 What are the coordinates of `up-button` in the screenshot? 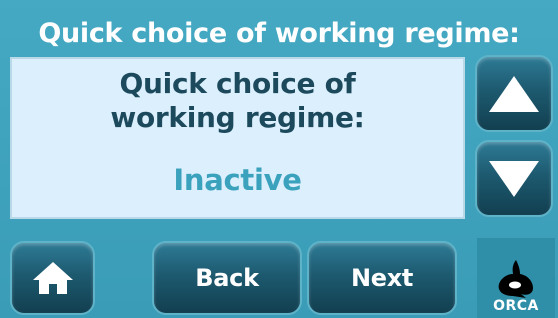 It's located at (514, 93).